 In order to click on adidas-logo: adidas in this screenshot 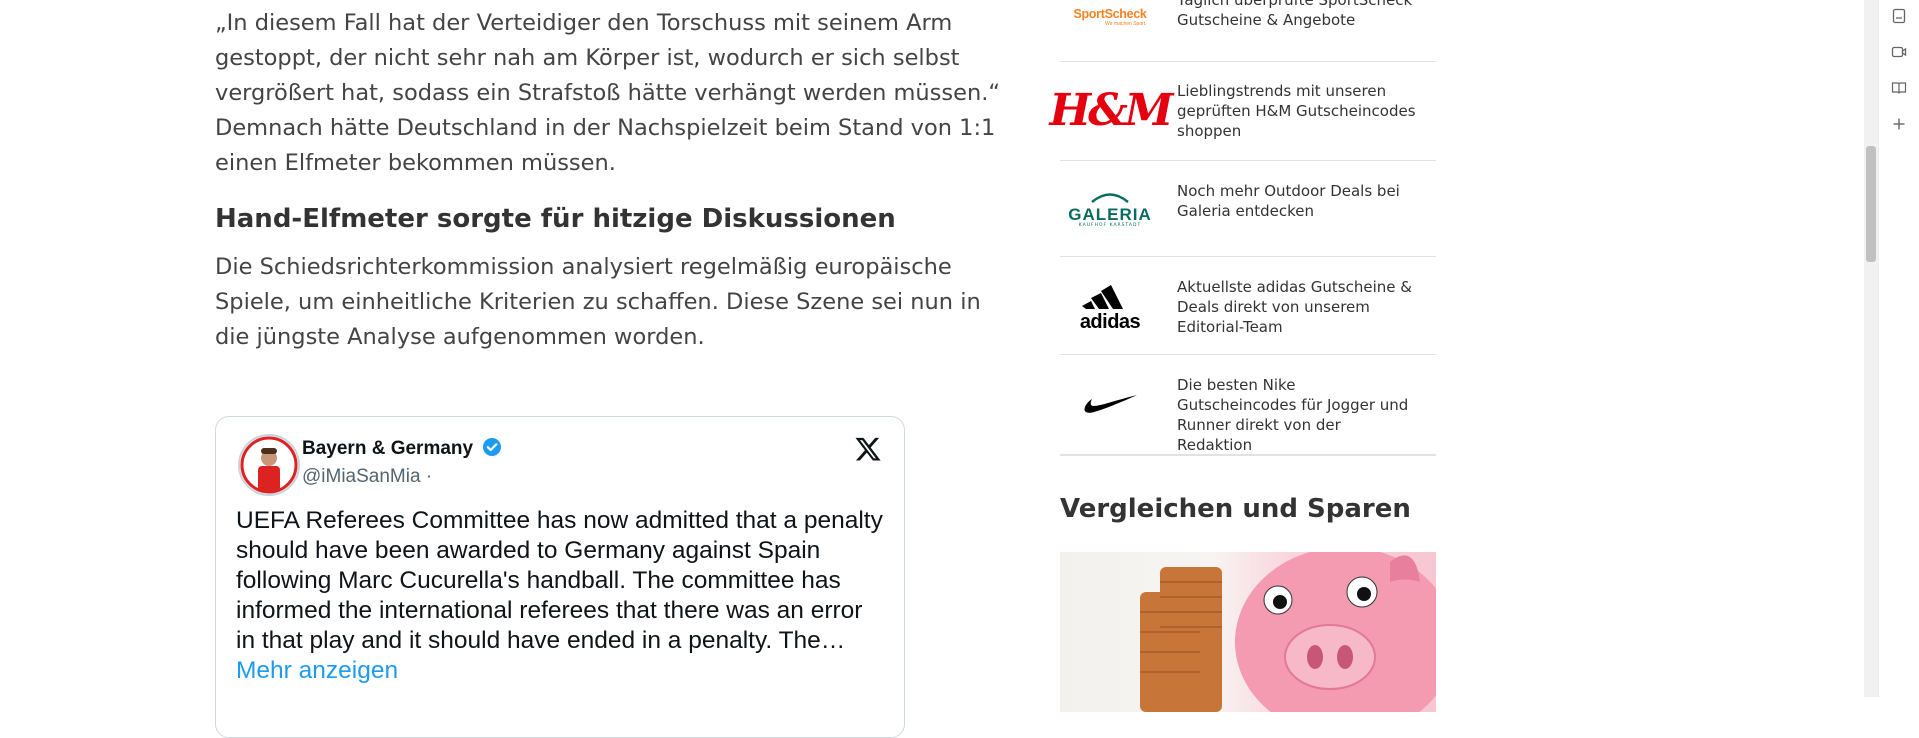, I will do `click(1110, 305)`.